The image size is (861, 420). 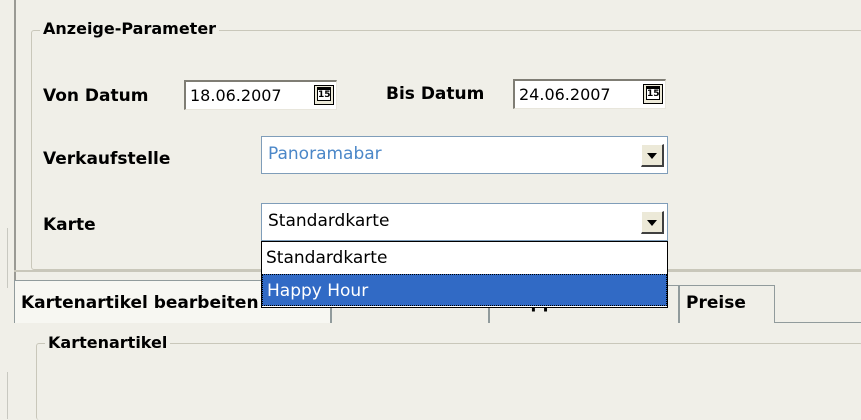 I want to click on von-datum-field: 18.06.2007 15, so click(x=260, y=95).